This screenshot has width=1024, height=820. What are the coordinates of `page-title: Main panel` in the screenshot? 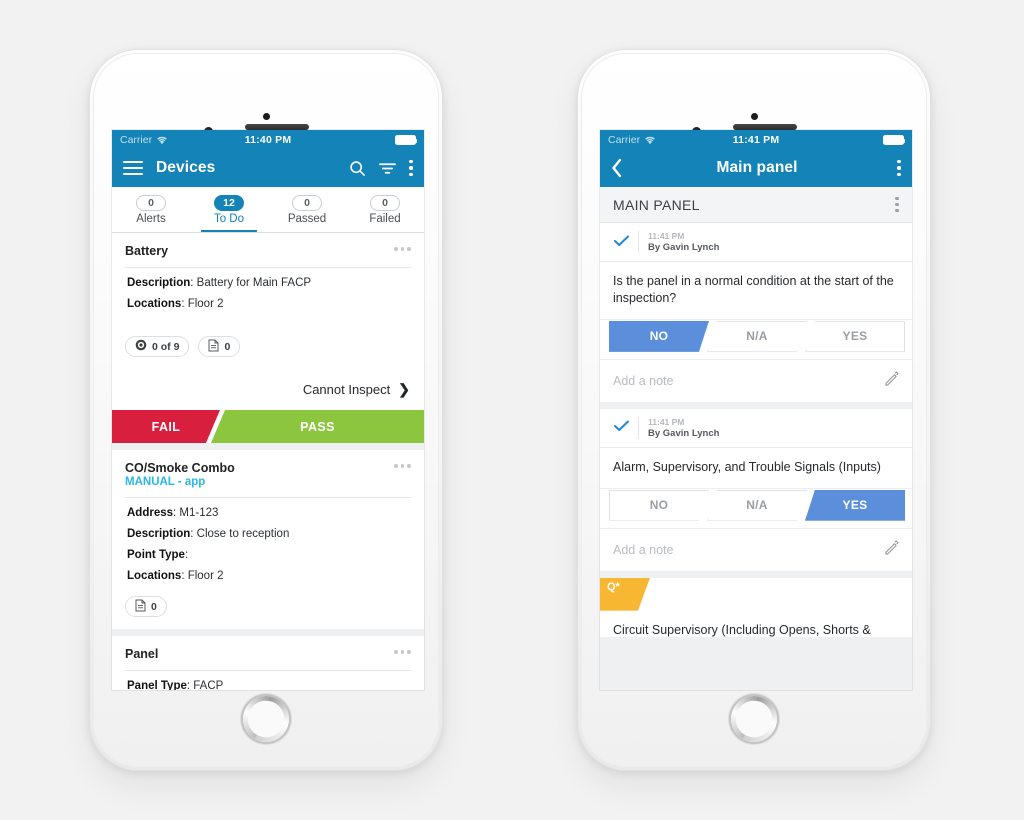 It's located at (757, 167).